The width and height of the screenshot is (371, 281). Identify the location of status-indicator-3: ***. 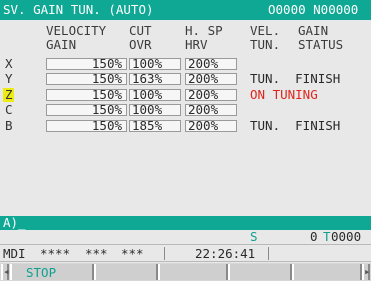
(132, 253).